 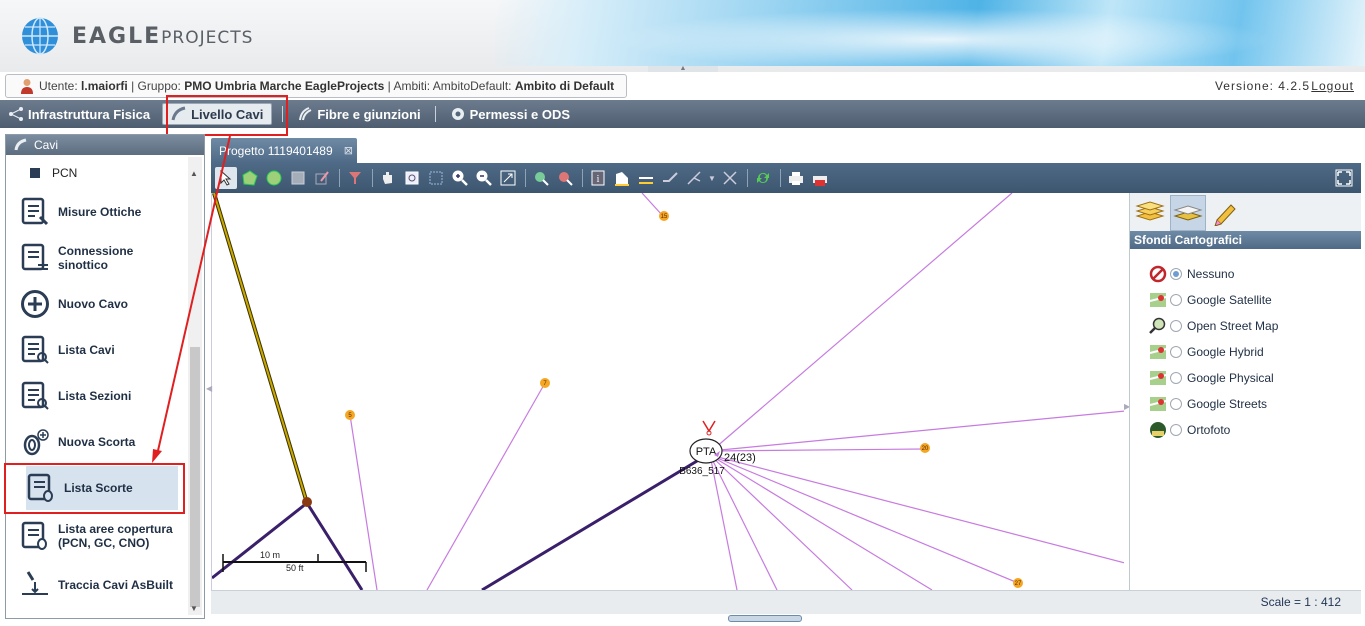 What do you see at coordinates (510, 114) in the screenshot?
I see `menu-permessi-ods: Permessi e ODS` at bounding box center [510, 114].